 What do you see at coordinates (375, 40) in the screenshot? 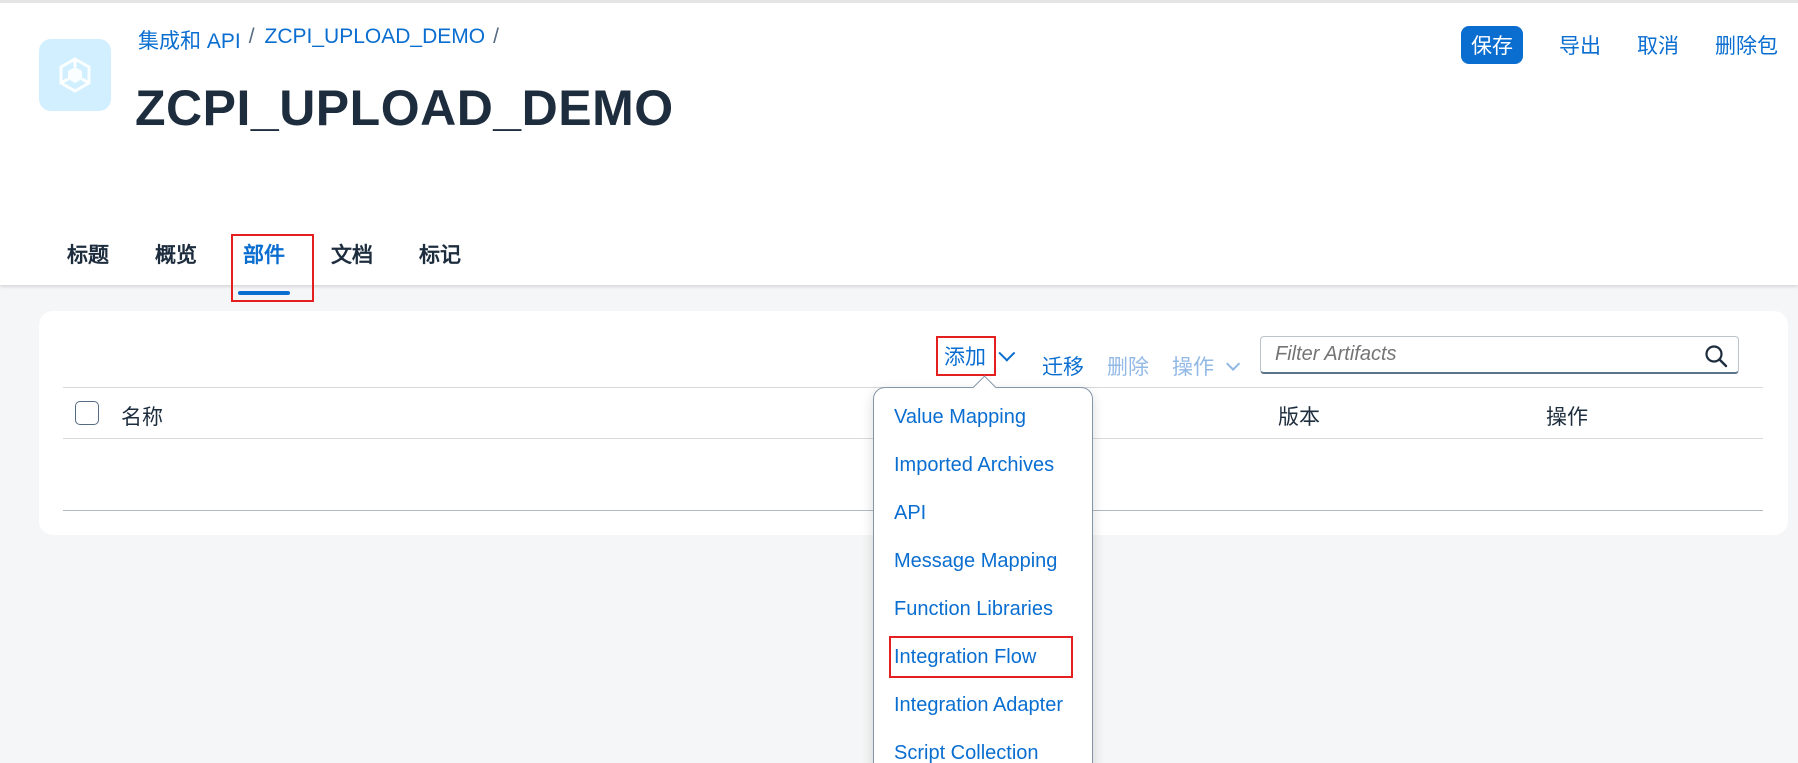
I see `breadcrumb-link-package: ZCPI_UPLOAD_DEMO` at bounding box center [375, 40].